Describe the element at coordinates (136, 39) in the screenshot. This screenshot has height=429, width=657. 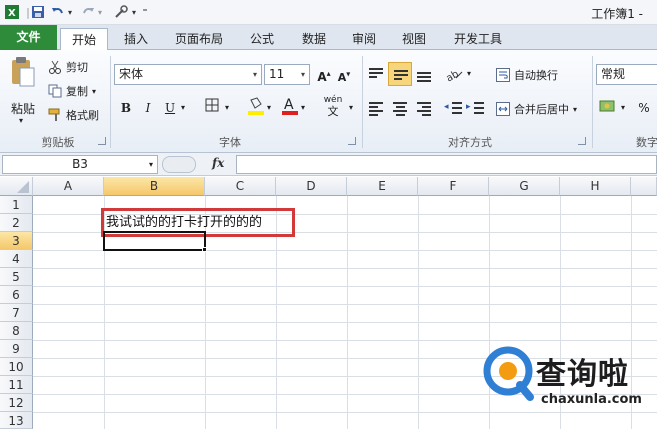
I see `tab-insert: 插入` at that location.